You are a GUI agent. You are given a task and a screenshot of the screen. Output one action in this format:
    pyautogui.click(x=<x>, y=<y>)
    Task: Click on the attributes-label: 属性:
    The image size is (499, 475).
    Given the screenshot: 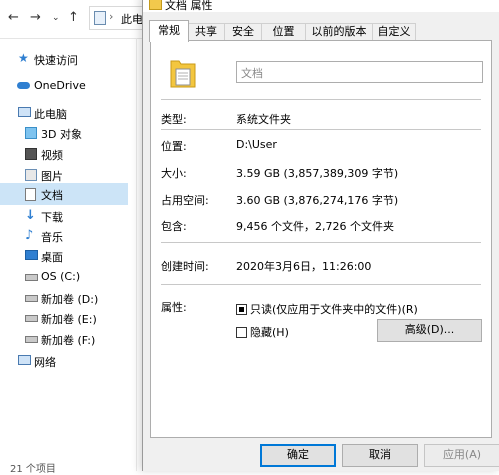 What is the action you would take?
    pyautogui.click(x=174, y=307)
    